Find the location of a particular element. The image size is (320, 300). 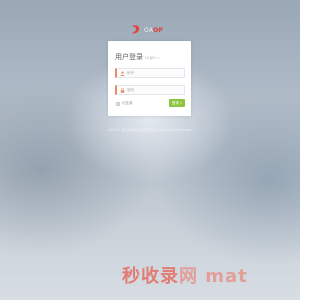

login-subtitle: Login » is located at coordinates (152, 57).